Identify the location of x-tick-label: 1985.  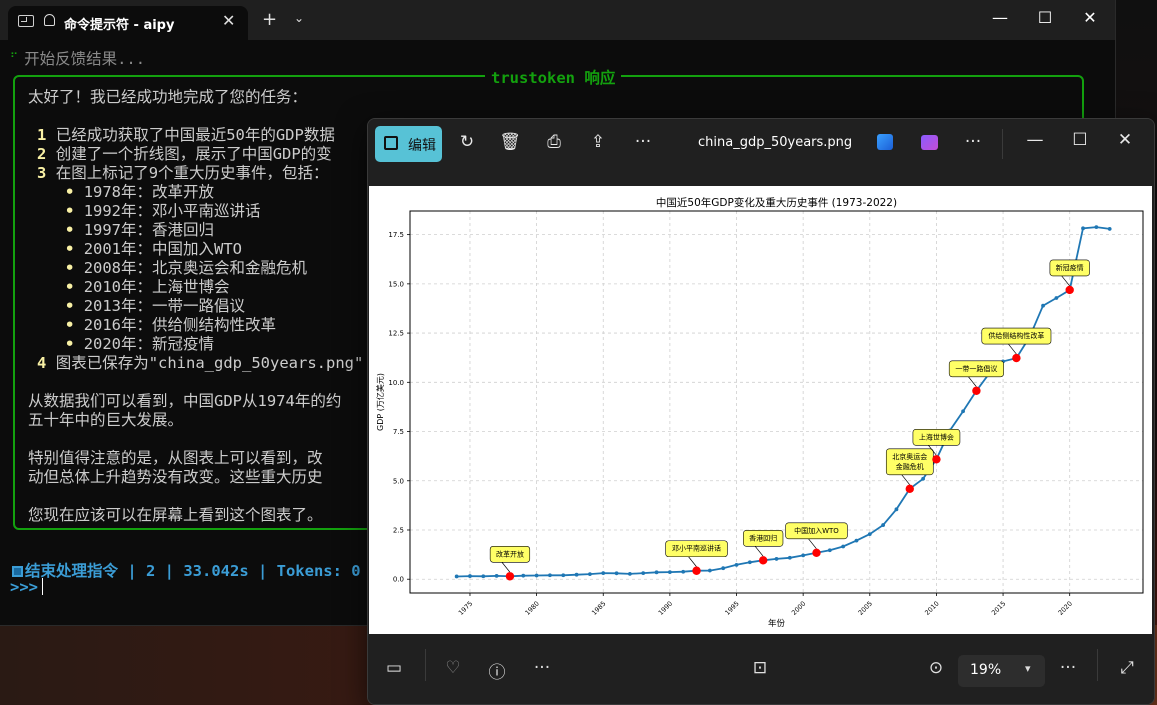
(598, 608).